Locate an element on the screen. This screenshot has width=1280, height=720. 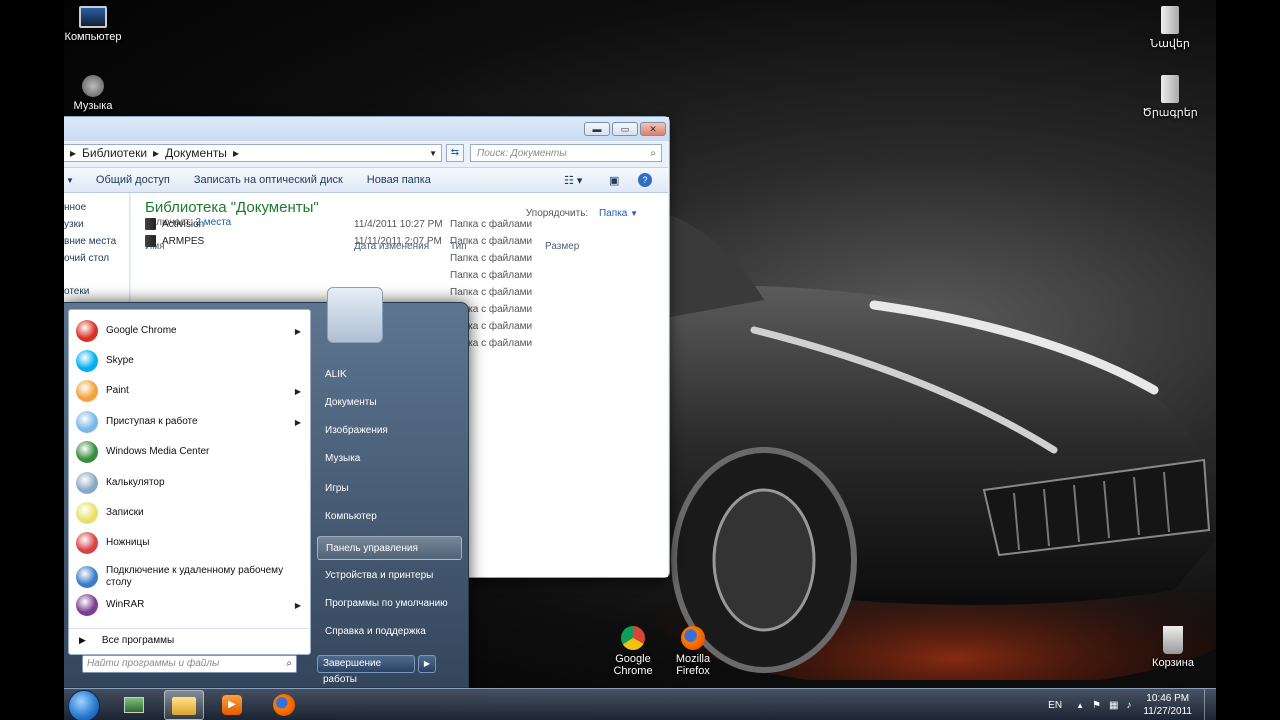
close-button: ✕ is located at coordinates (653, 129).